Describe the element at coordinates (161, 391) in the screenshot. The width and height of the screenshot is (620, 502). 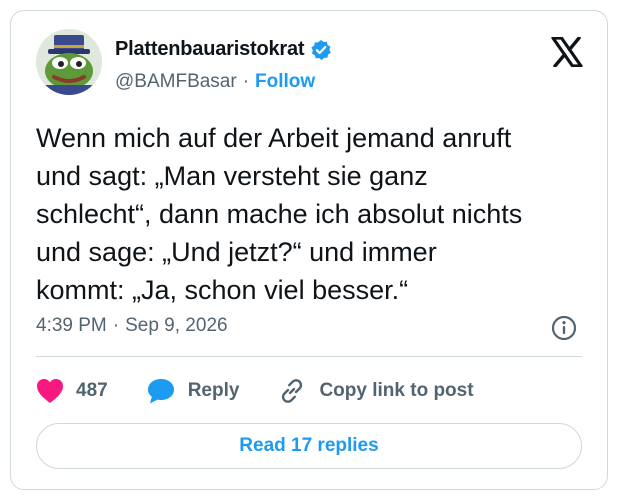
I see `speech-bubble-icon` at that location.